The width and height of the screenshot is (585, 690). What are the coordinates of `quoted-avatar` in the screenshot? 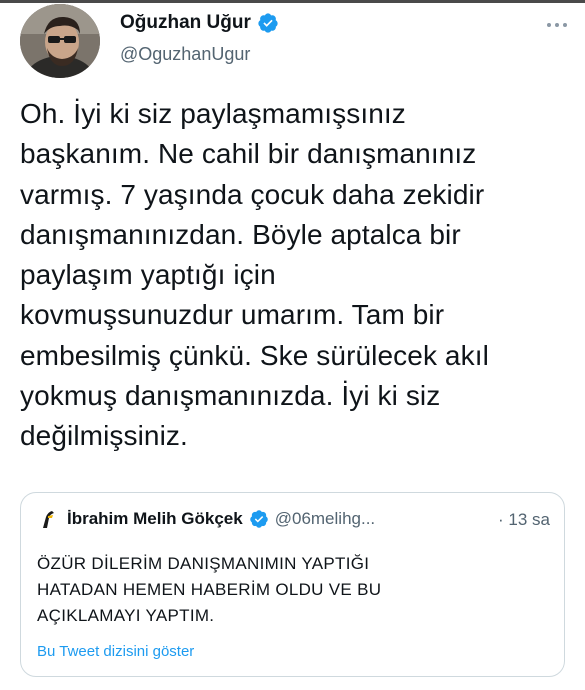 It's located at (48, 519).